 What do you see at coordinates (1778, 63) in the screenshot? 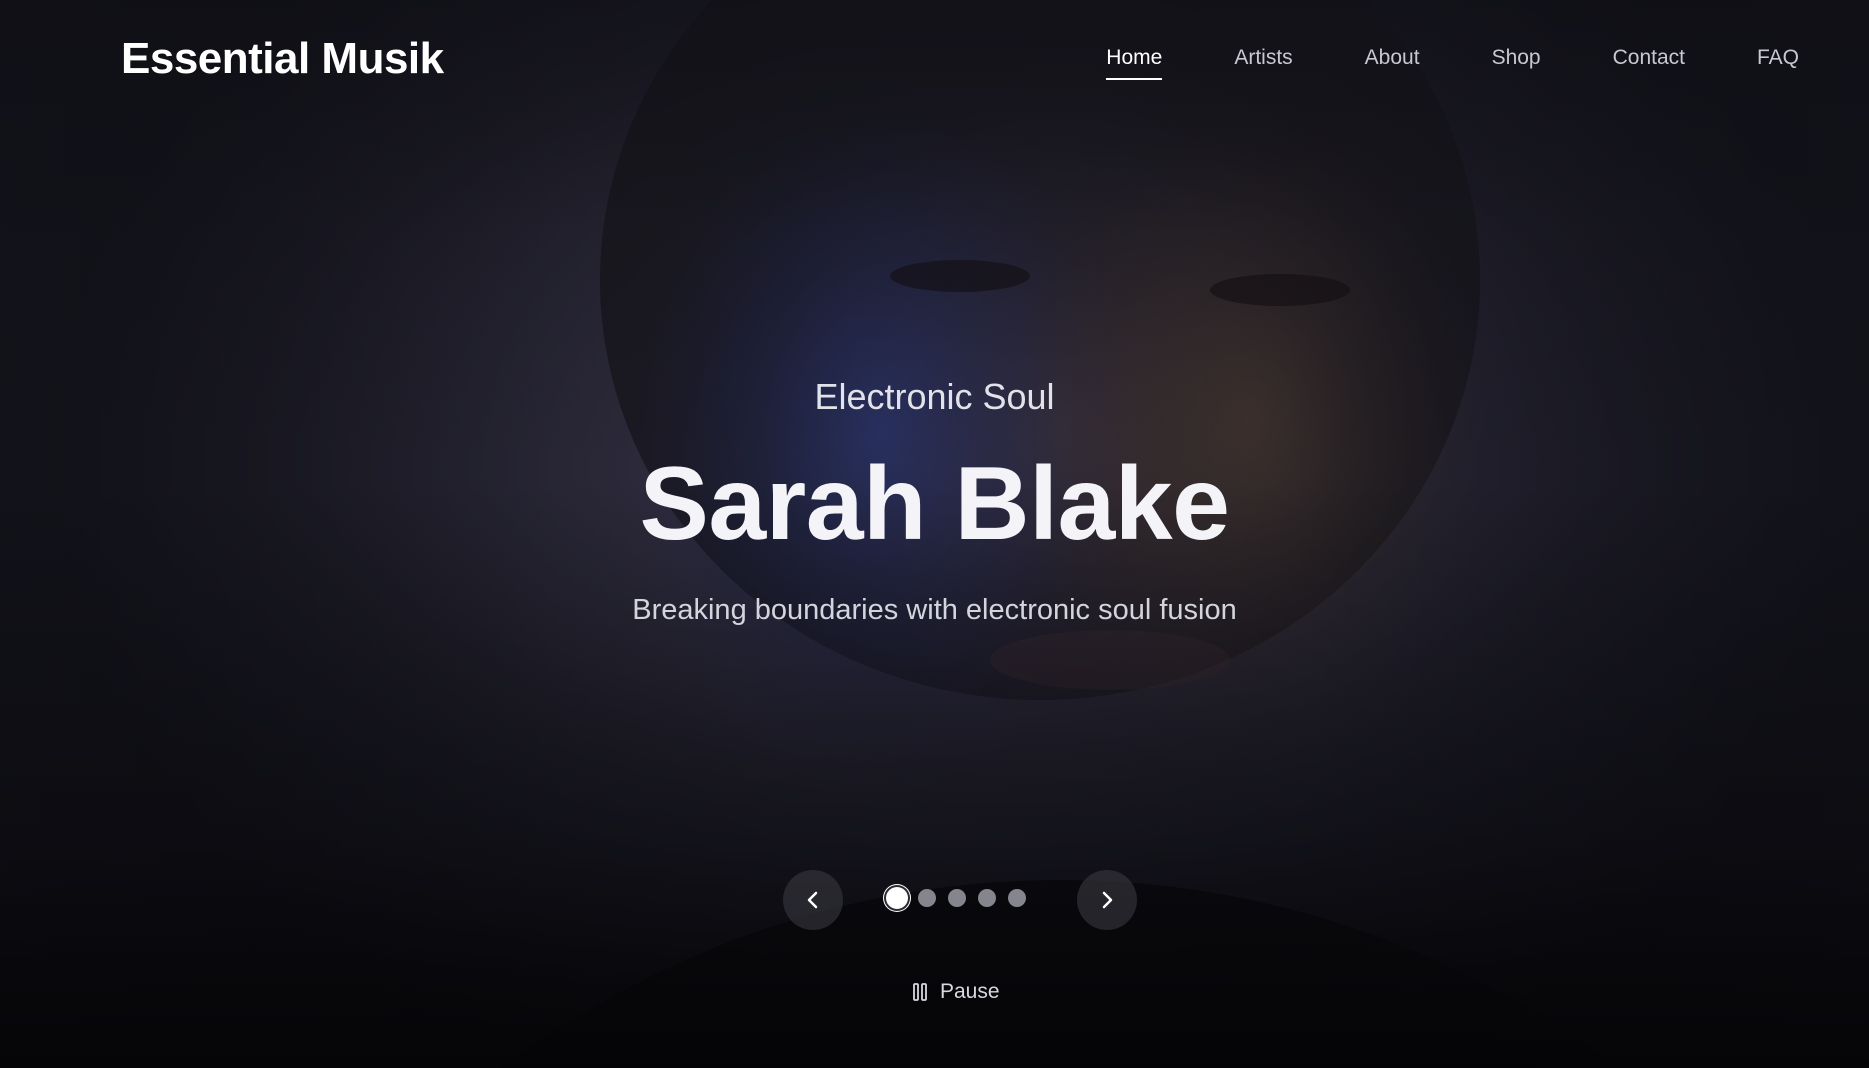
I see `nav-faq: FAQ` at bounding box center [1778, 63].